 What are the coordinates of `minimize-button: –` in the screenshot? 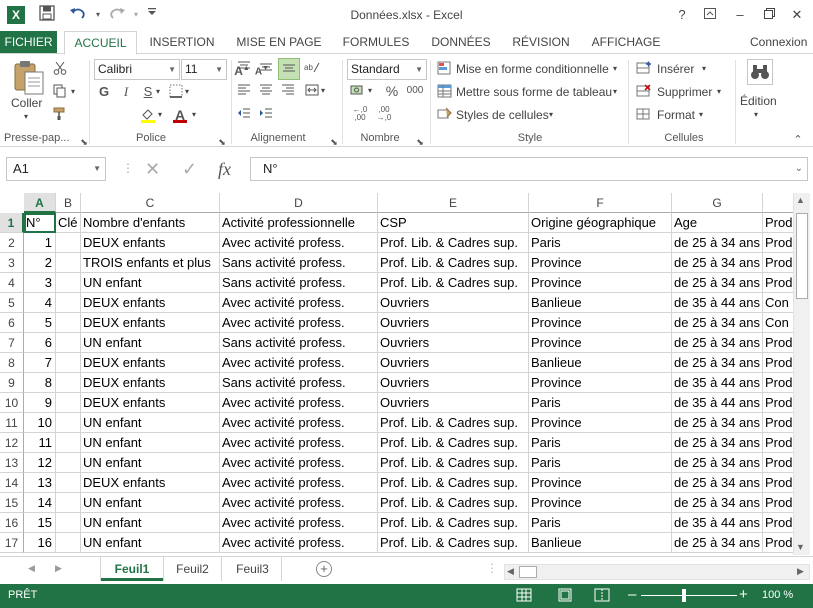 It's located at (740, 15).